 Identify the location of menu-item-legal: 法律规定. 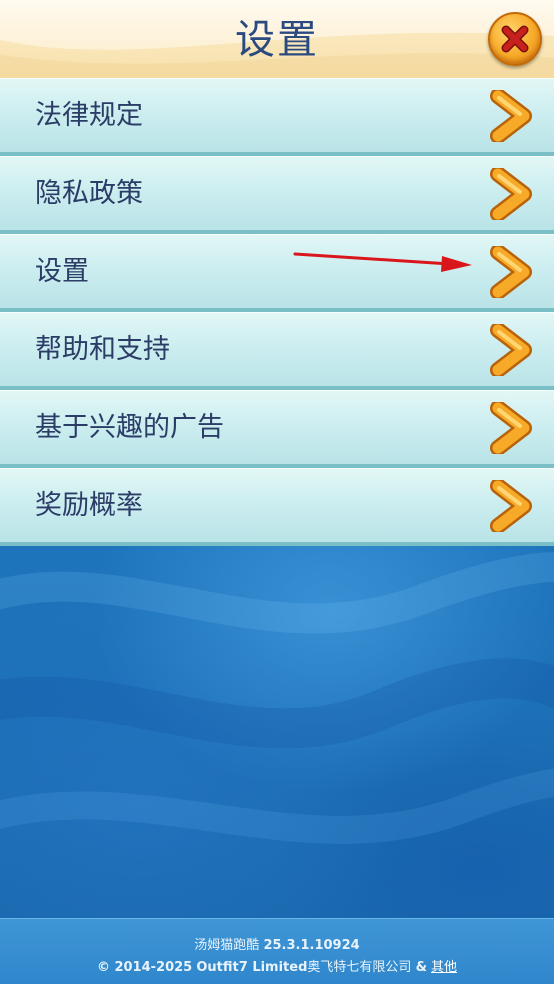
(277, 117).